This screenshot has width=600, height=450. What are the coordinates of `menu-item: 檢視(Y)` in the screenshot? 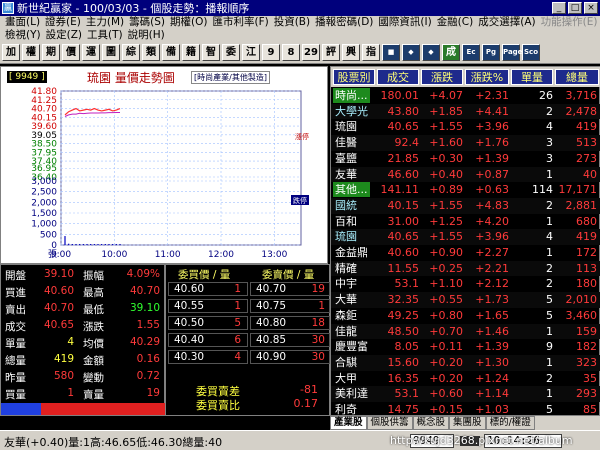 It's located at (23, 35).